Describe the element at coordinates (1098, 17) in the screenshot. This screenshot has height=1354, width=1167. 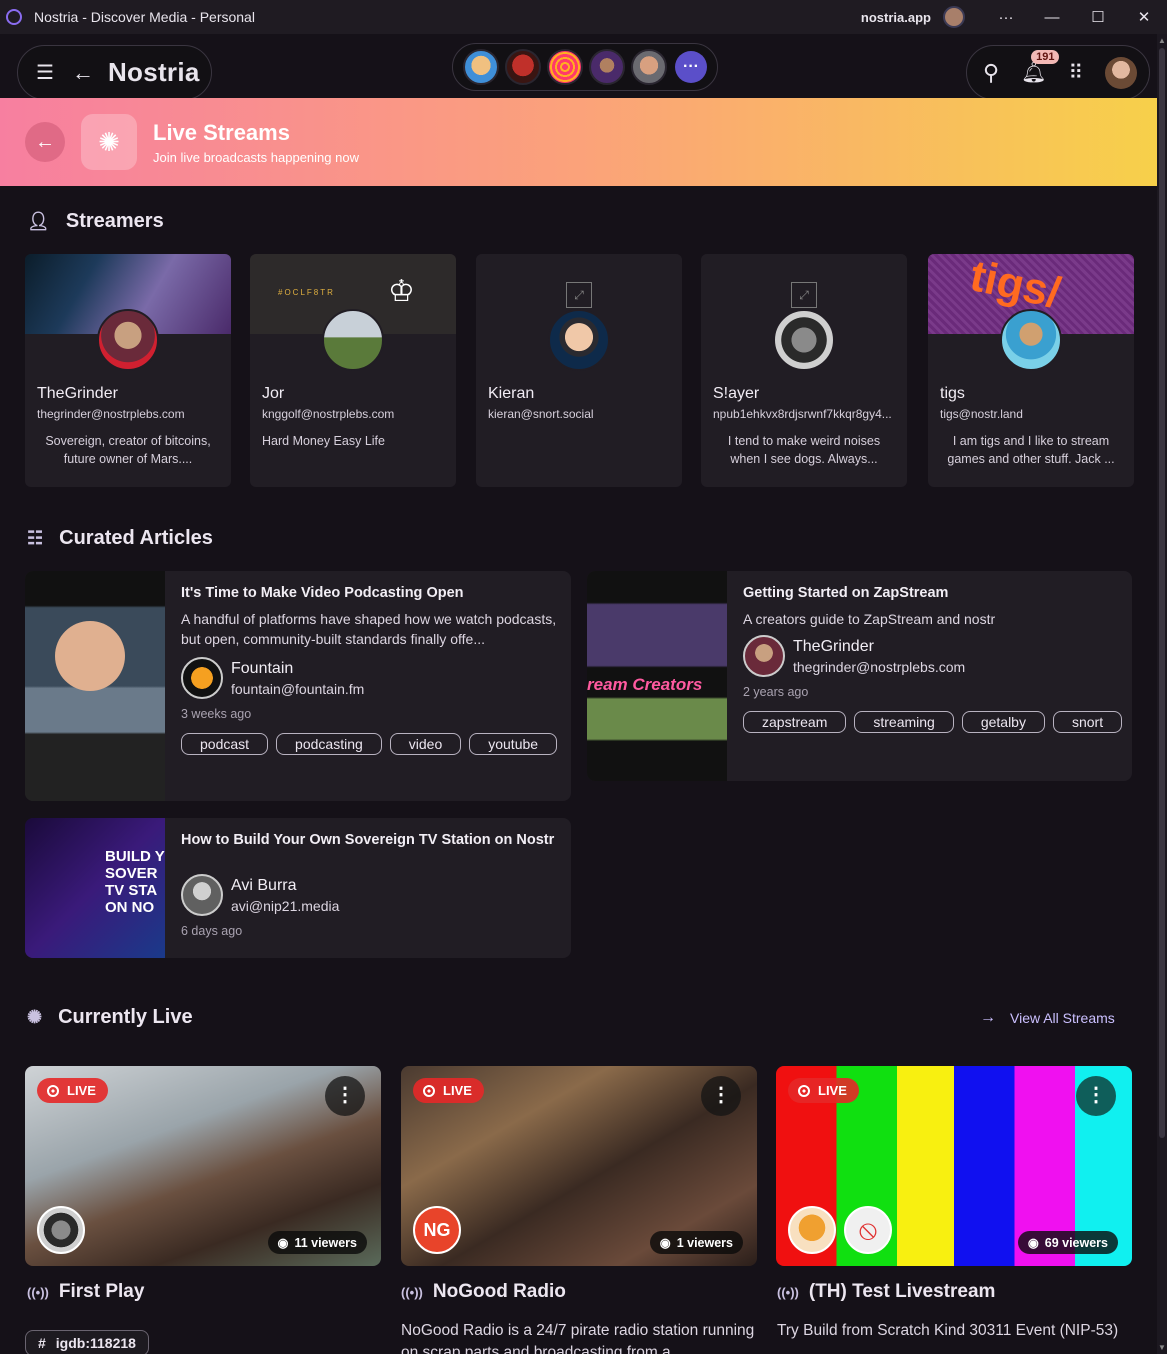
I see `maximize-button: ☐` at that location.